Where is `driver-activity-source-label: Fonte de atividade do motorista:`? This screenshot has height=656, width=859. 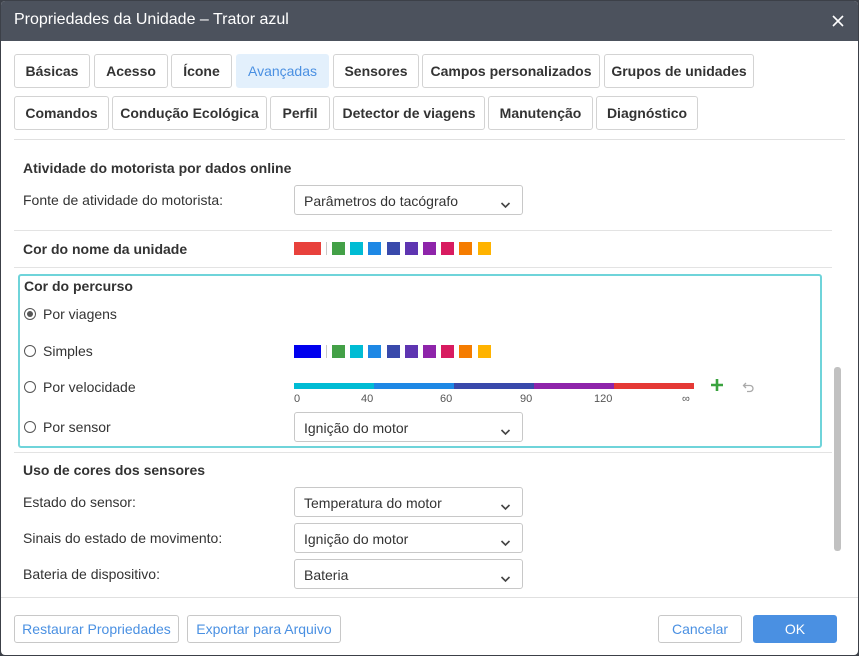 driver-activity-source-label: Fonte de atividade do motorista: is located at coordinates (123, 200).